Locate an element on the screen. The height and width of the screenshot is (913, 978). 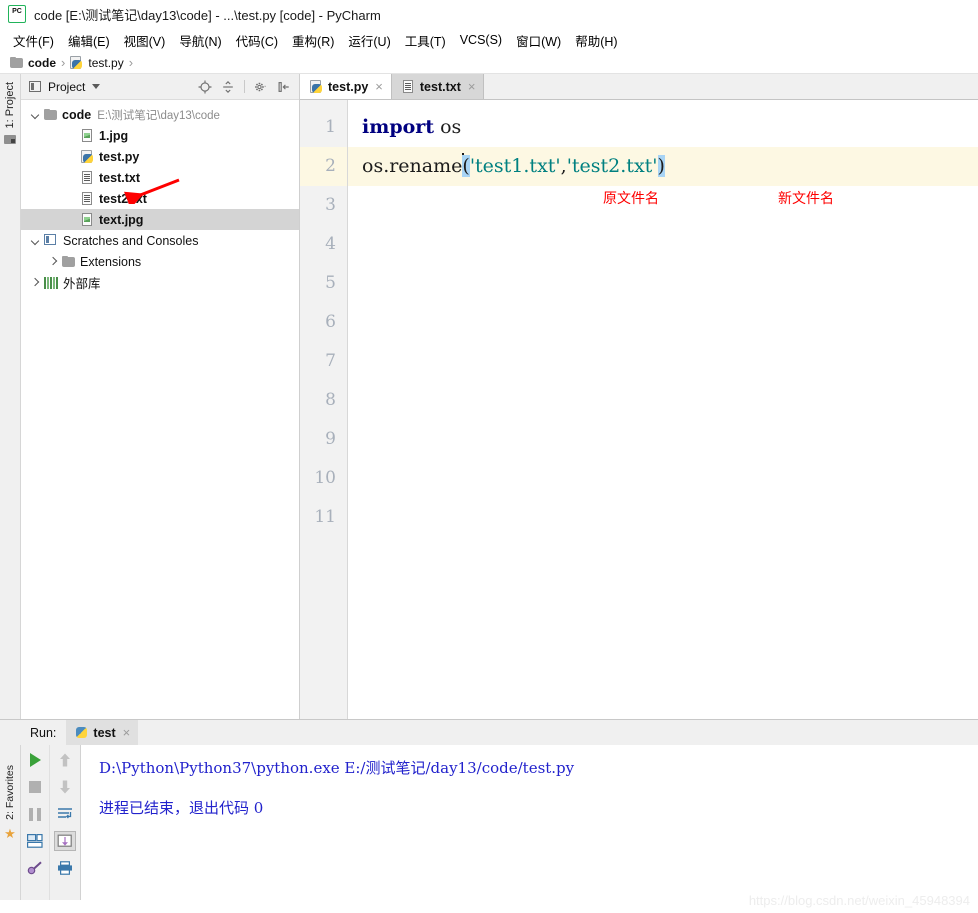
rerun-play-icon is located at coordinates (35, 760).